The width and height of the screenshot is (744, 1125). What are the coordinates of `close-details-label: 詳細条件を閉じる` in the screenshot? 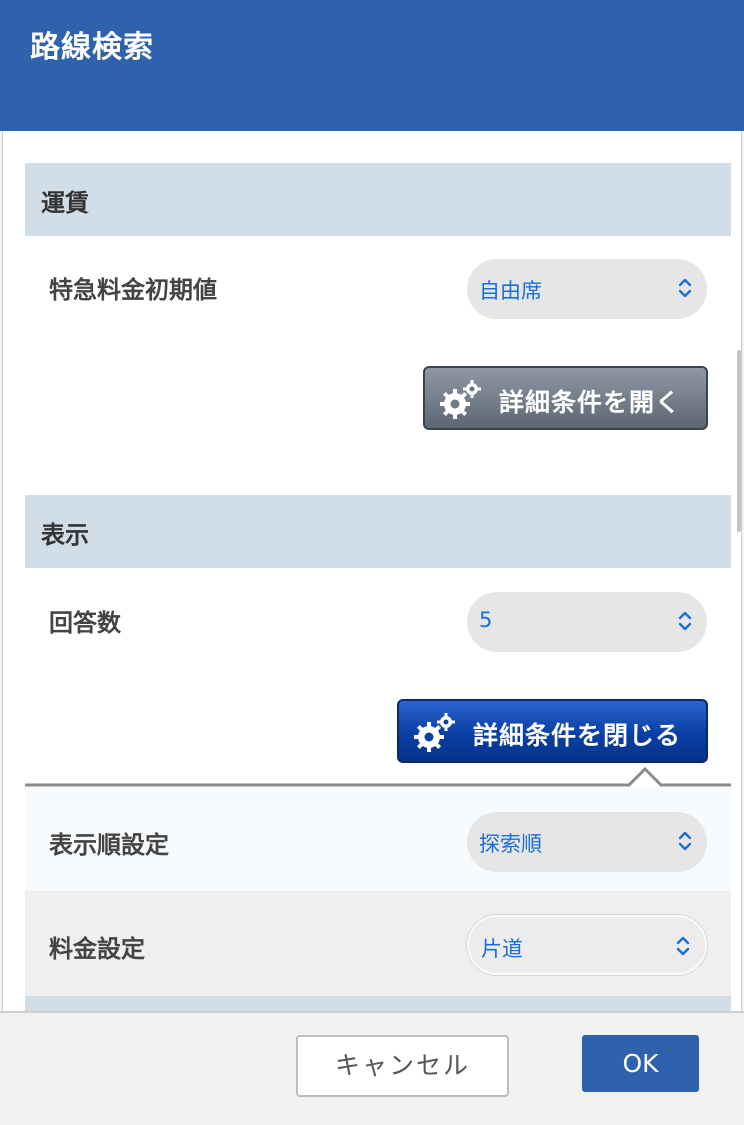 It's located at (577, 735).